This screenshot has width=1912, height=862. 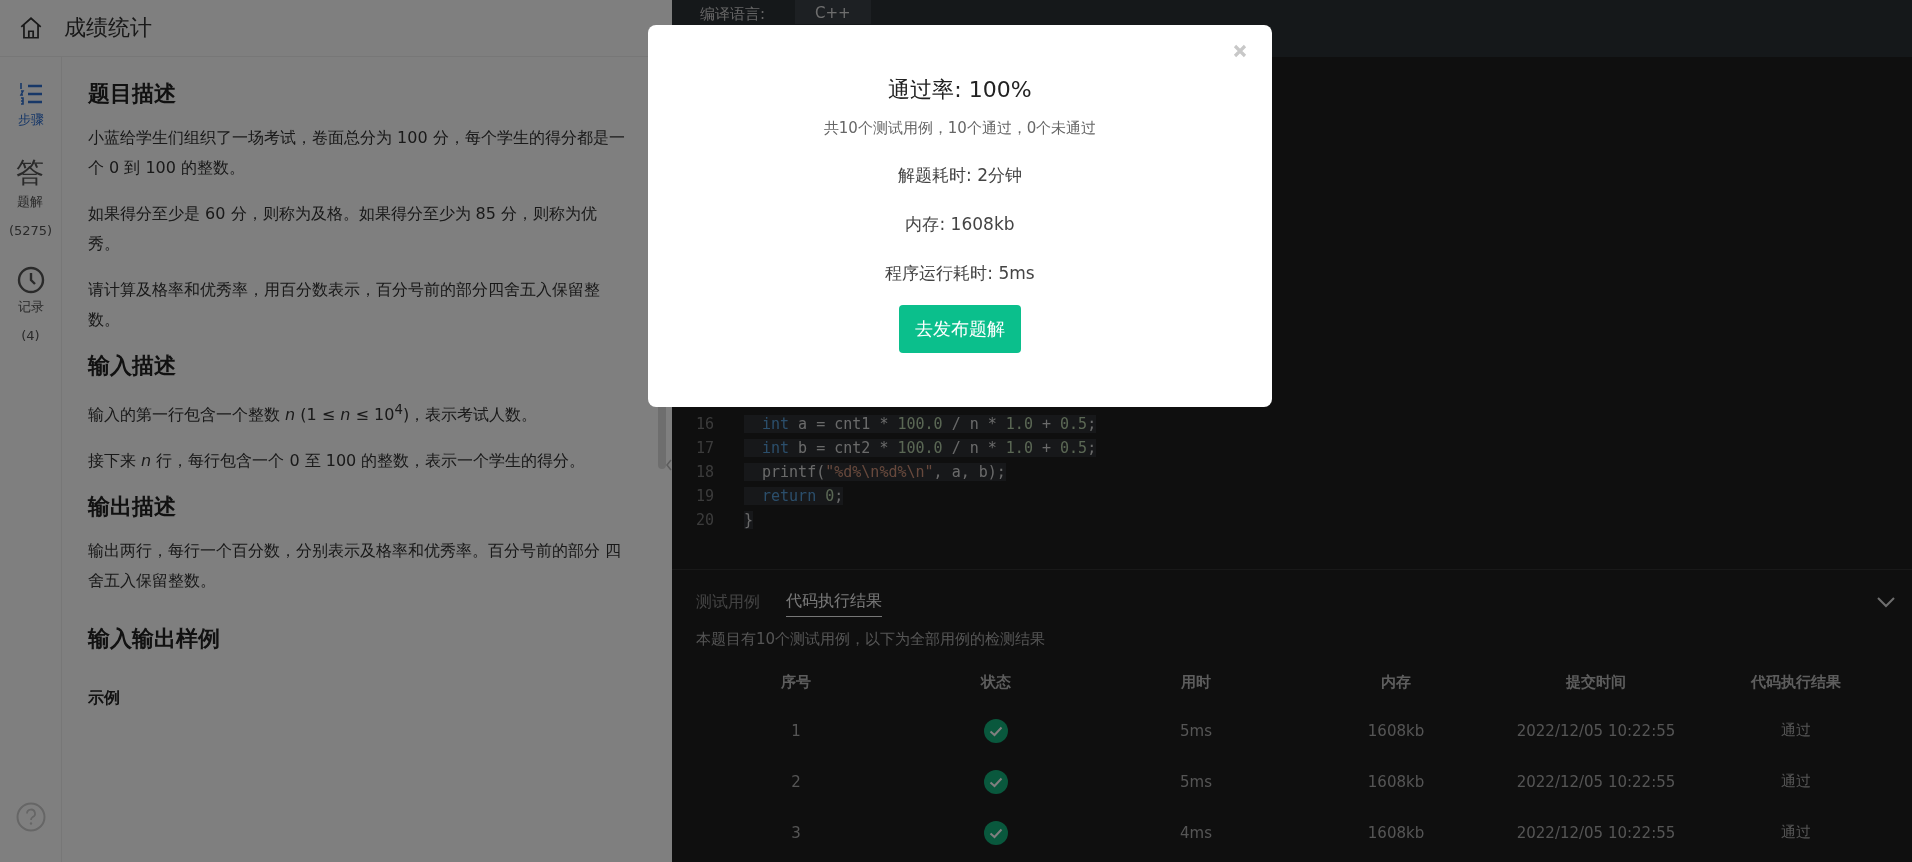 I want to click on collapse-icon, so click(x=669, y=465).